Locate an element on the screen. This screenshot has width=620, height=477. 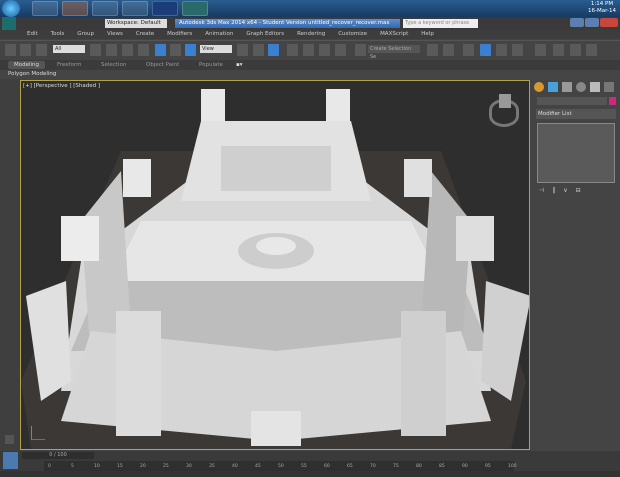
minimize-button is located at coordinates (577, 22).